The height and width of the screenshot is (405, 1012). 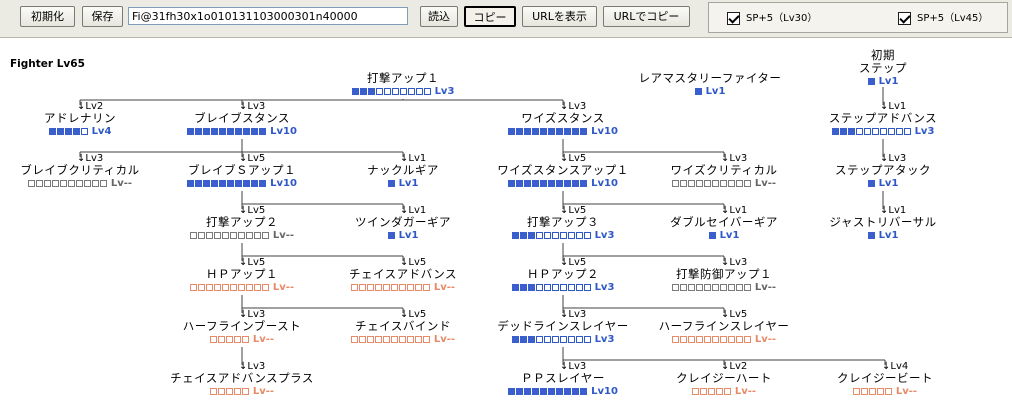 What do you see at coordinates (883, 184) in the screenshot?
I see `skill-points: Lv1` at bounding box center [883, 184].